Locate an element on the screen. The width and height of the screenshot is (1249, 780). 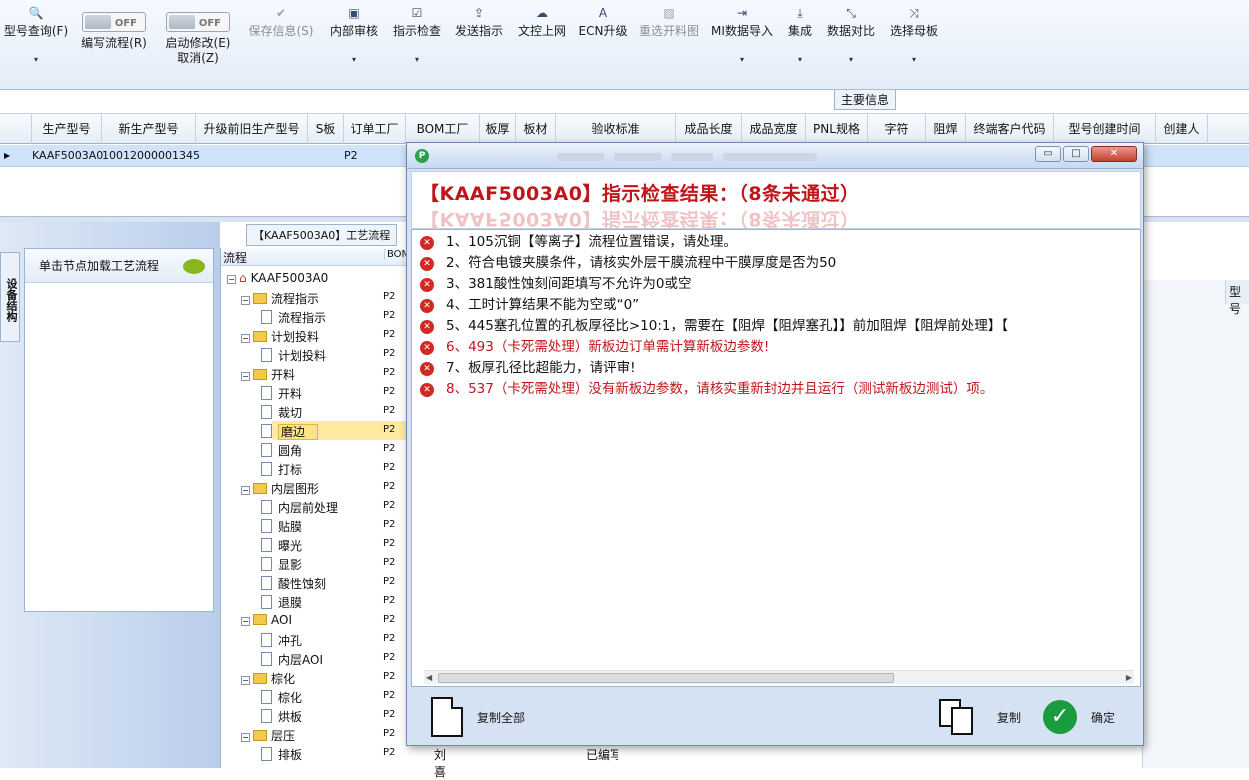
tree-node: 贴膜 P2 is located at coordinates (315, 525).